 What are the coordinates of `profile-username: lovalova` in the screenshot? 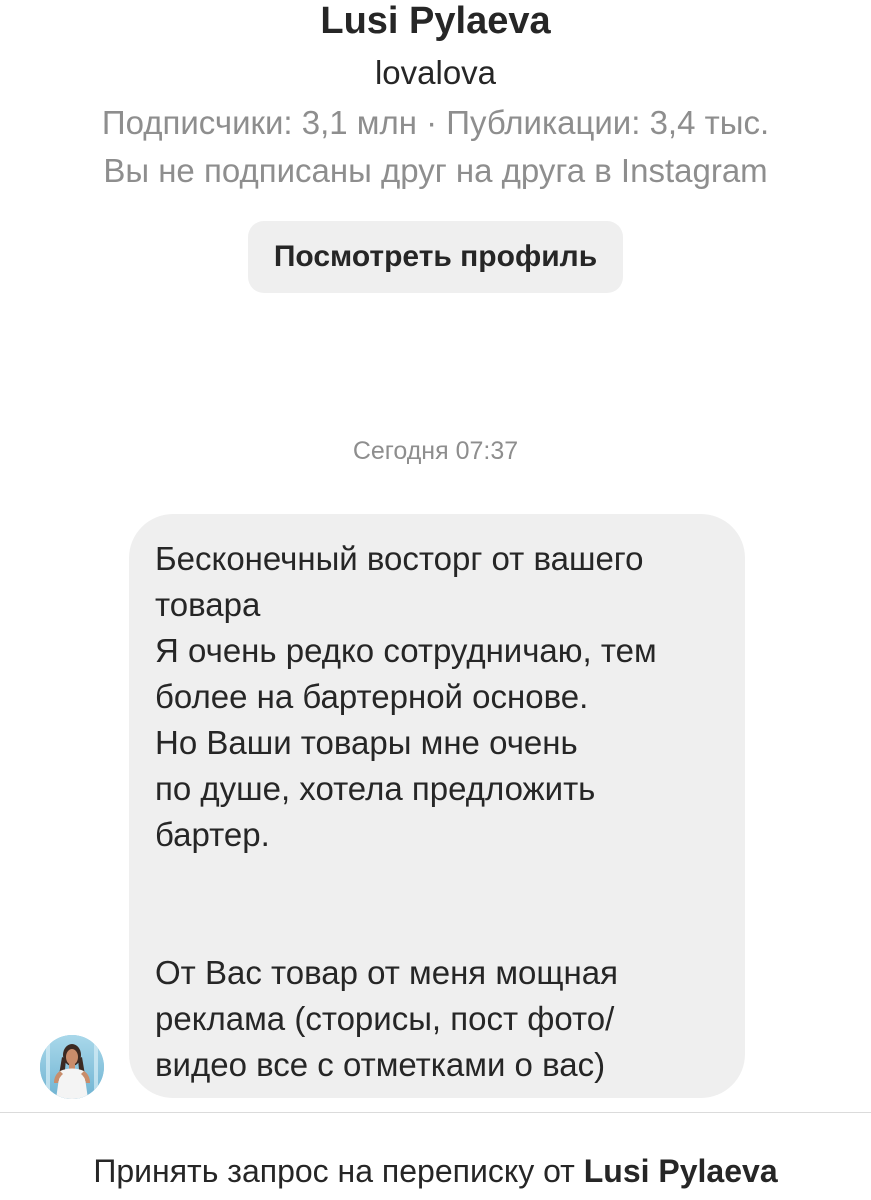 It's located at (435, 72).